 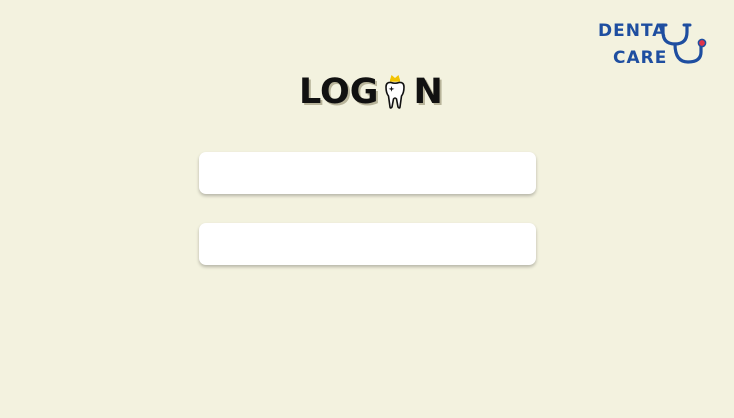 What do you see at coordinates (339, 92) in the screenshot?
I see `page-title-prefix: LOG` at bounding box center [339, 92].